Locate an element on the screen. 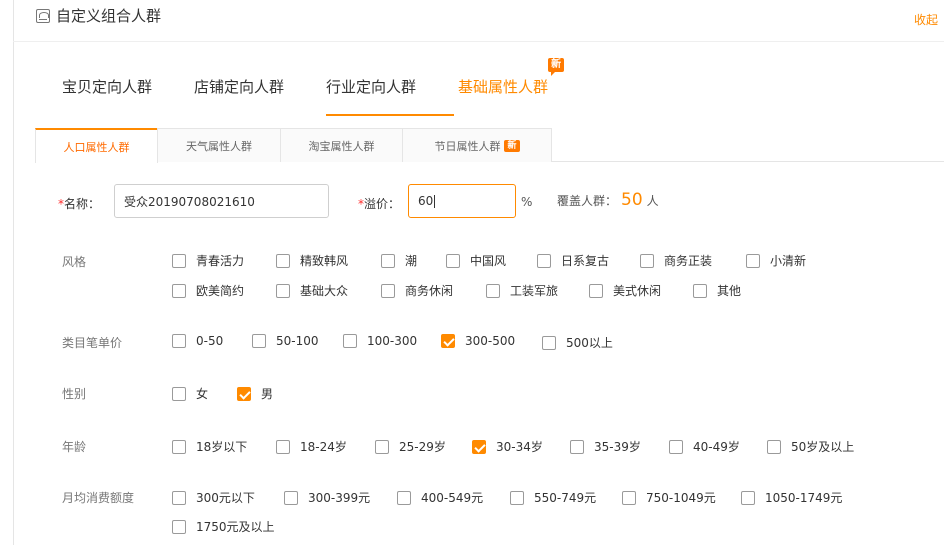 The image size is (944, 545). age-option: 40-49岁 is located at coordinates (704, 446).